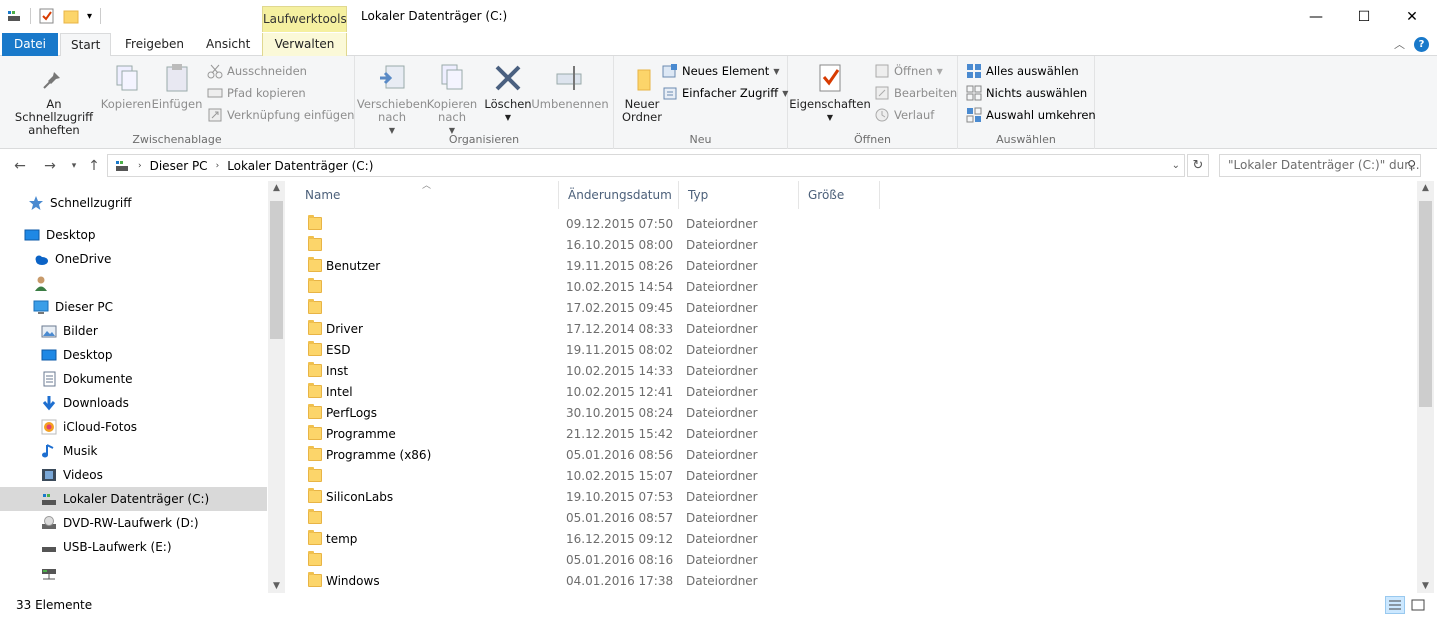  I want to click on select-all-button: Alles auswählen, so click(1022, 71).